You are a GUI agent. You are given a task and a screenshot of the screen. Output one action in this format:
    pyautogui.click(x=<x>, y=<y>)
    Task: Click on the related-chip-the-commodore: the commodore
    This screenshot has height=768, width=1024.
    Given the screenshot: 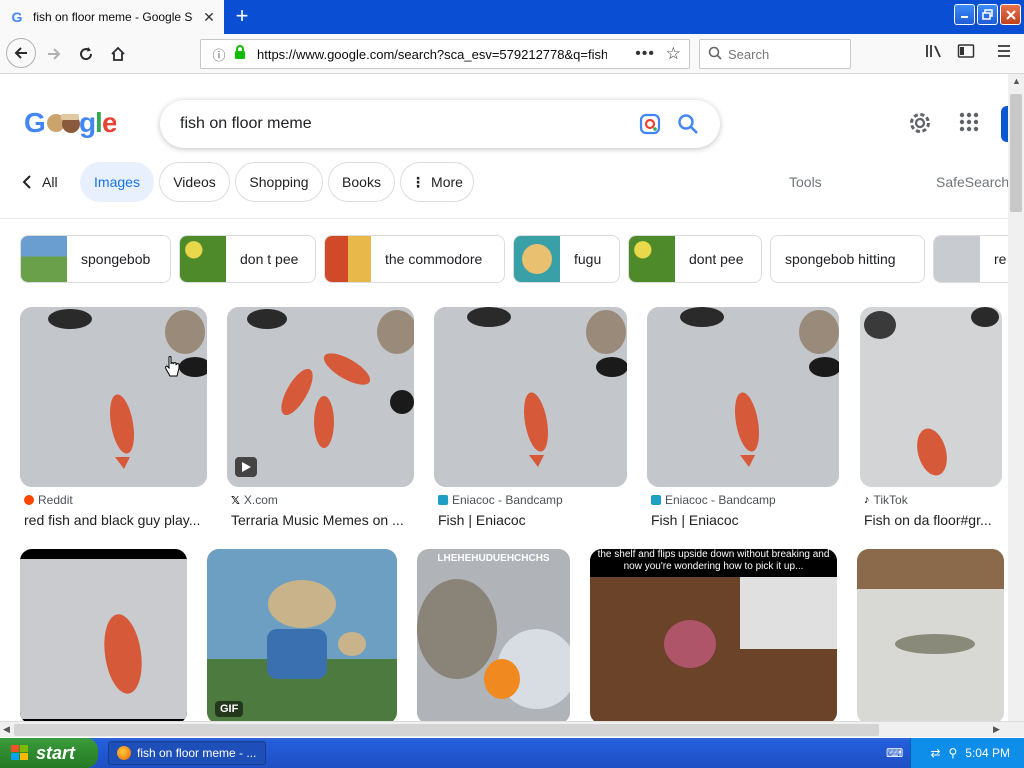 What is the action you would take?
    pyautogui.click(x=414, y=259)
    